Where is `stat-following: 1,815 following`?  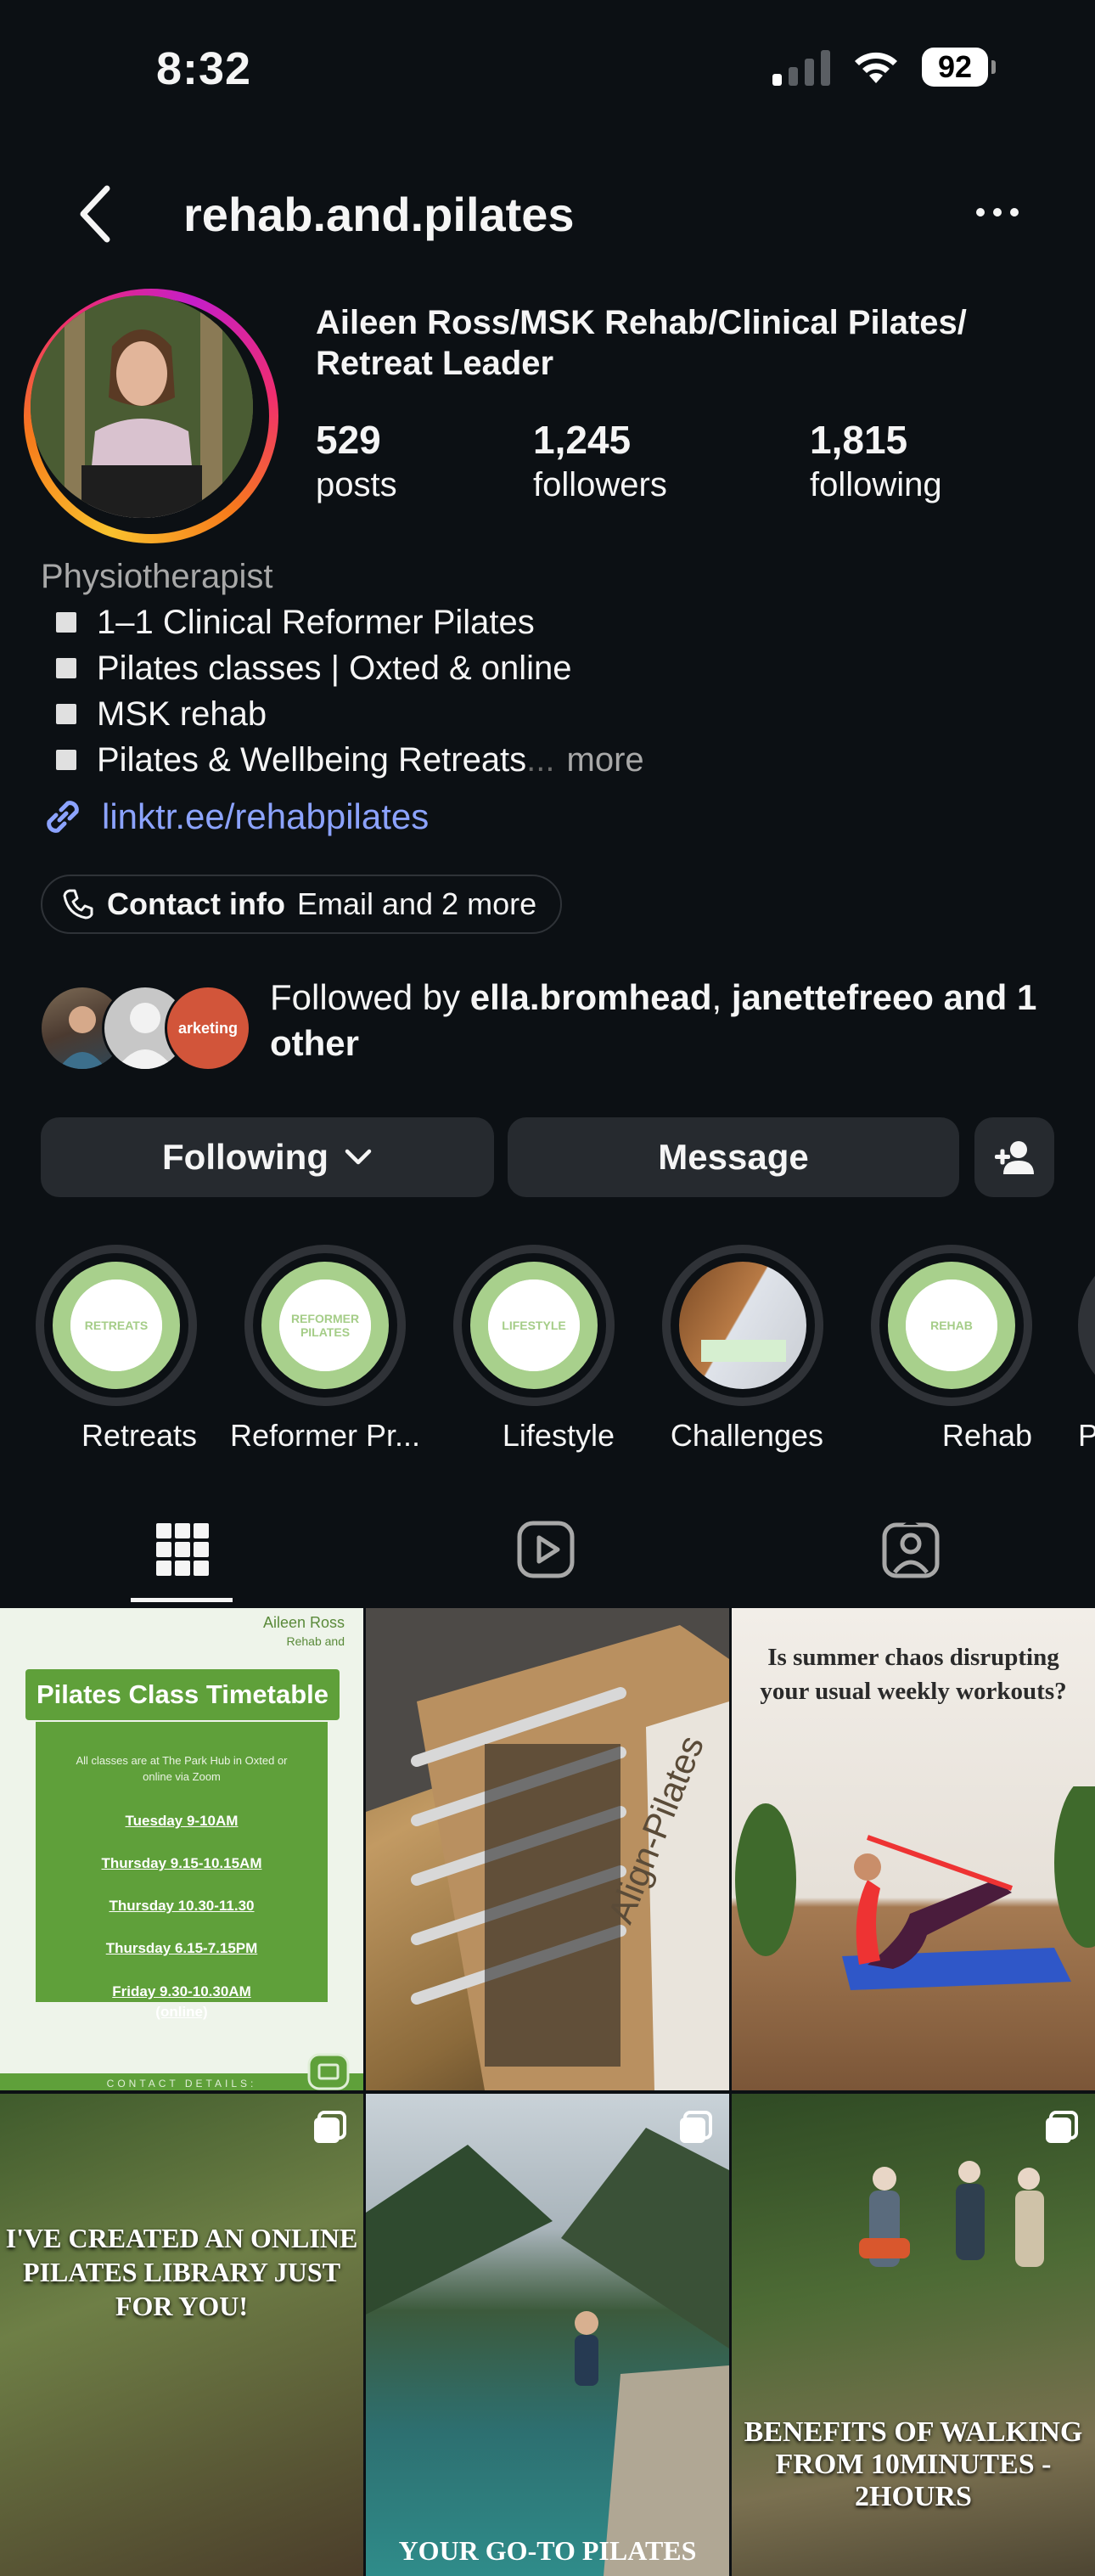 stat-following: 1,815 following is located at coordinates (876, 461).